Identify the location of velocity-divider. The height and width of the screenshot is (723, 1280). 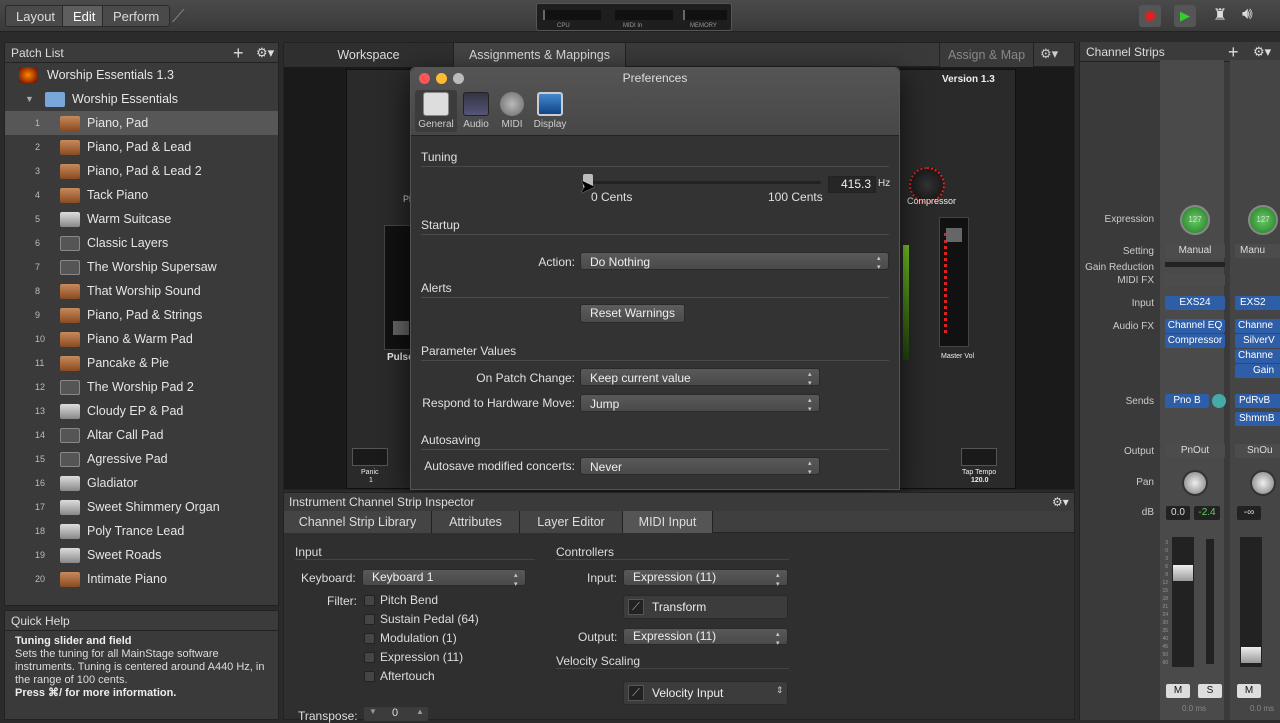
(672, 668).